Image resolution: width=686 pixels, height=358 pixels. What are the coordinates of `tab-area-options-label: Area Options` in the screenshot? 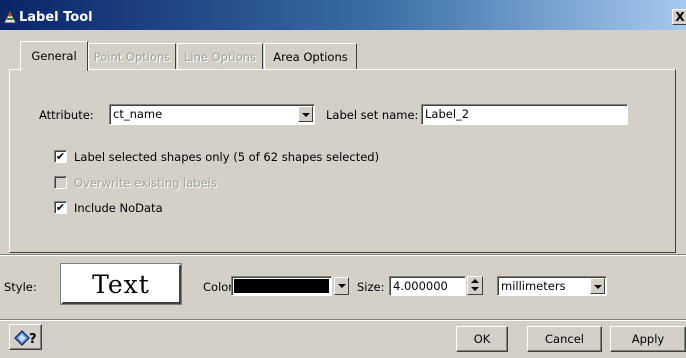 It's located at (310, 57).